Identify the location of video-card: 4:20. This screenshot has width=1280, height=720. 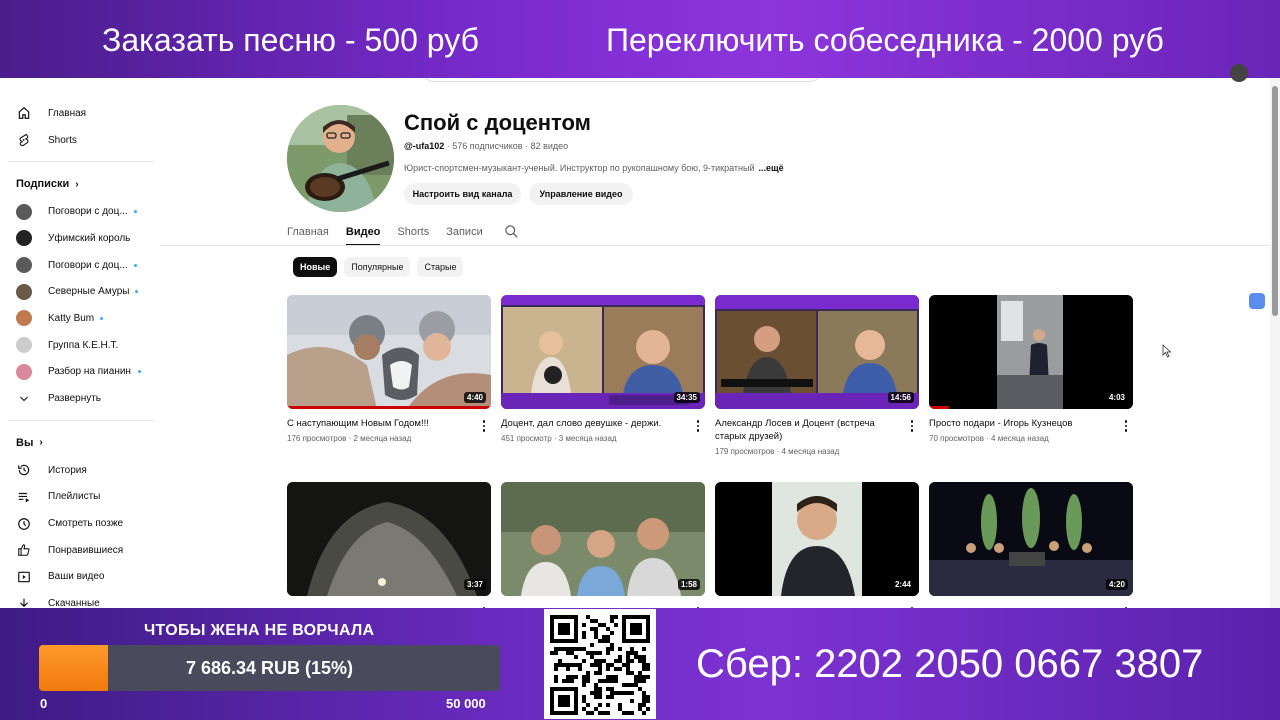
(1031, 550).